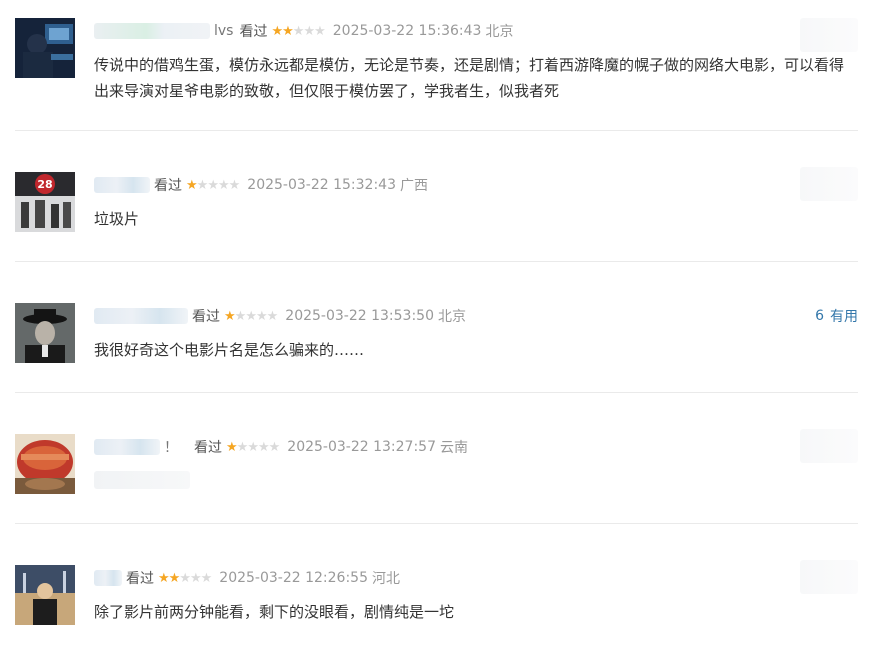  Describe the element at coordinates (117, 219) in the screenshot. I see `comment-text: 垃圾片` at that location.